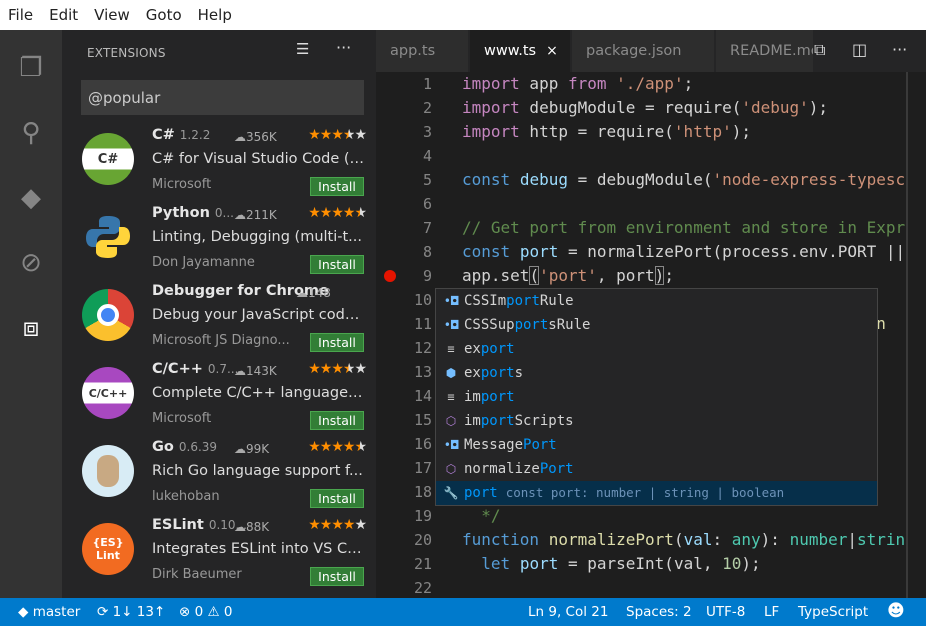  What do you see at coordinates (491, 83) in the screenshot?
I see `code-token: import` at bounding box center [491, 83].